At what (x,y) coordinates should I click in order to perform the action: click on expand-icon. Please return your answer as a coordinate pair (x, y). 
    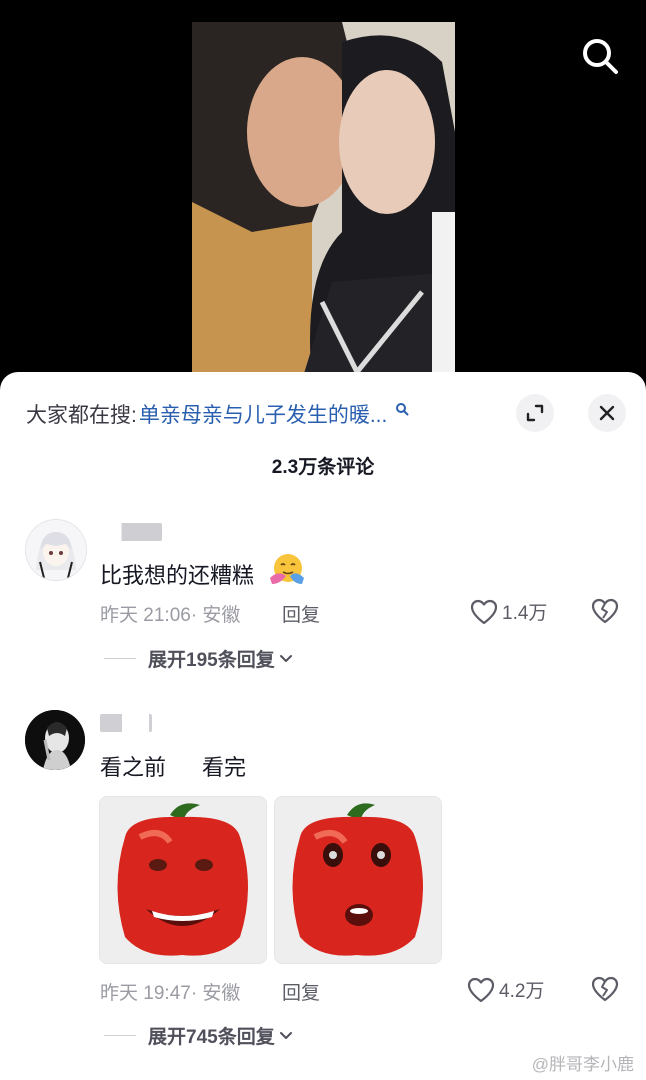
    Looking at the image, I should click on (535, 413).